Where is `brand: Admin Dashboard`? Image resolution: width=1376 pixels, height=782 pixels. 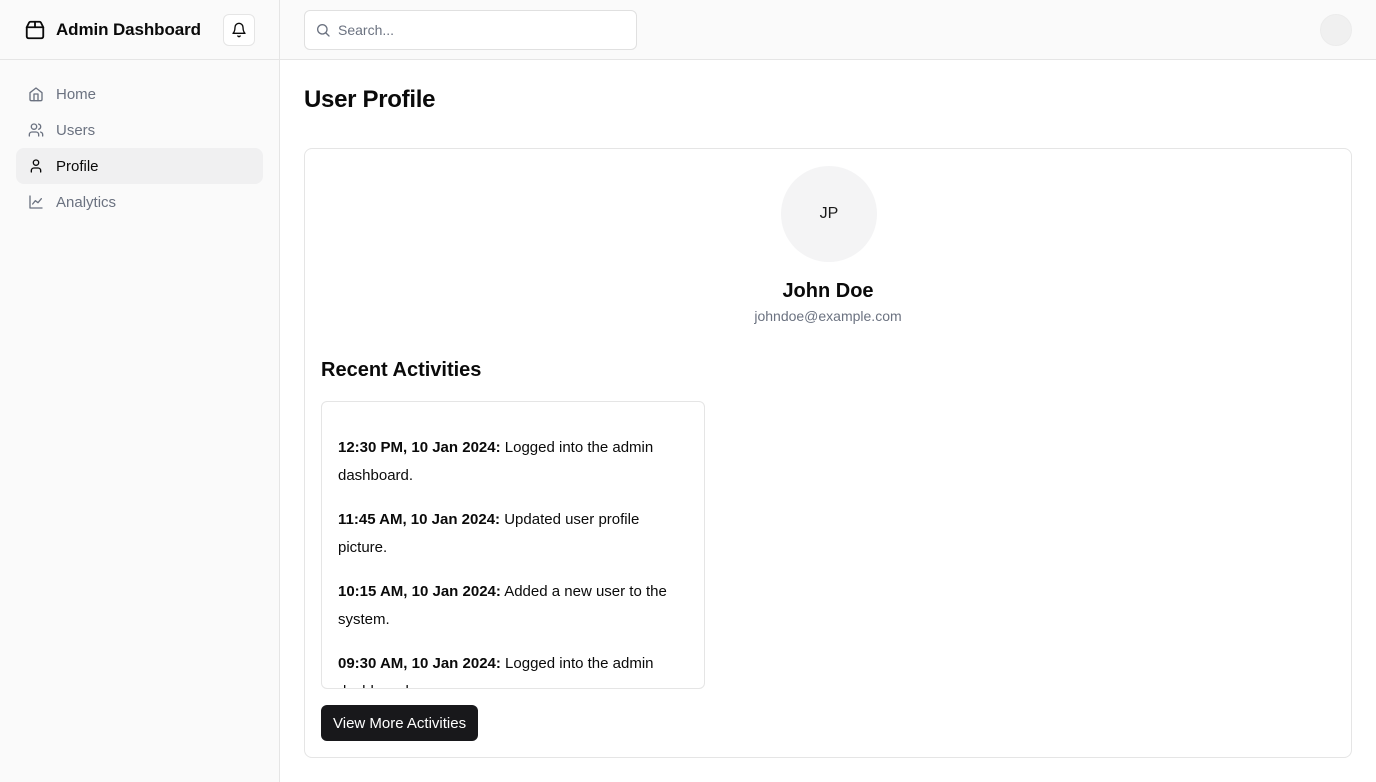 brand: Admin Dashboard is located at coordinates (112, 30).